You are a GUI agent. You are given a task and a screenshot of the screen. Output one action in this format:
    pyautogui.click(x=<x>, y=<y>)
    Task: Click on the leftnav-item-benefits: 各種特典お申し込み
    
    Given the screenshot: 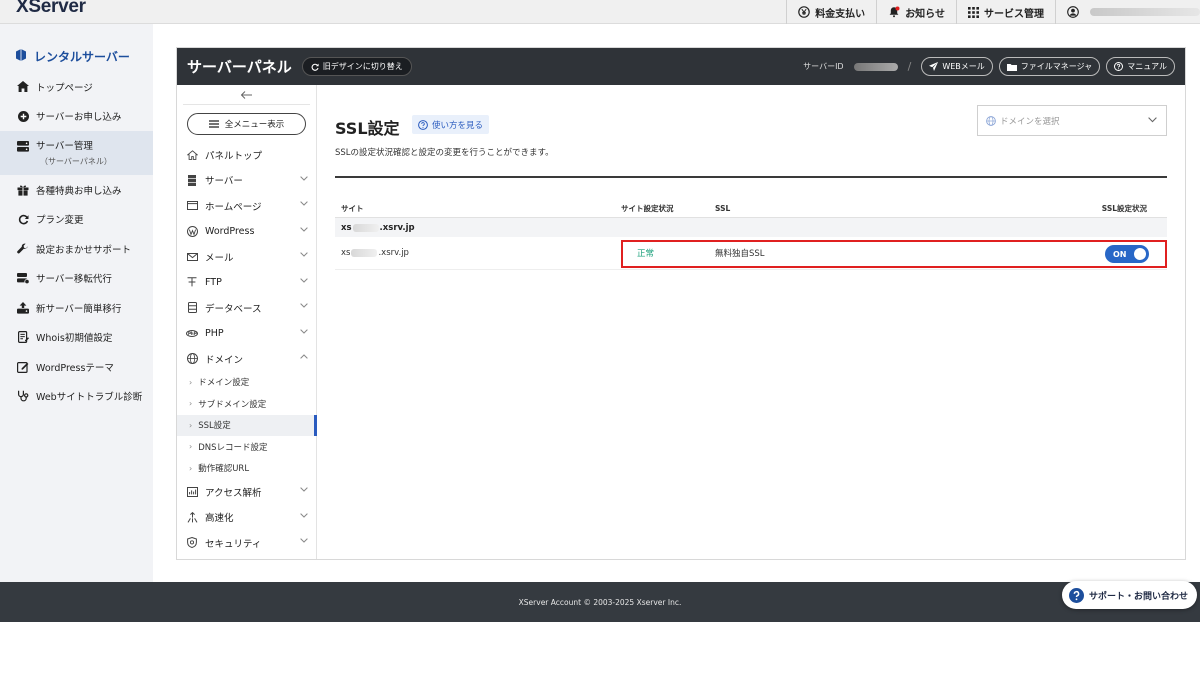 What is the action you would take?
    pyautogui.click(x=76, y=190)
    